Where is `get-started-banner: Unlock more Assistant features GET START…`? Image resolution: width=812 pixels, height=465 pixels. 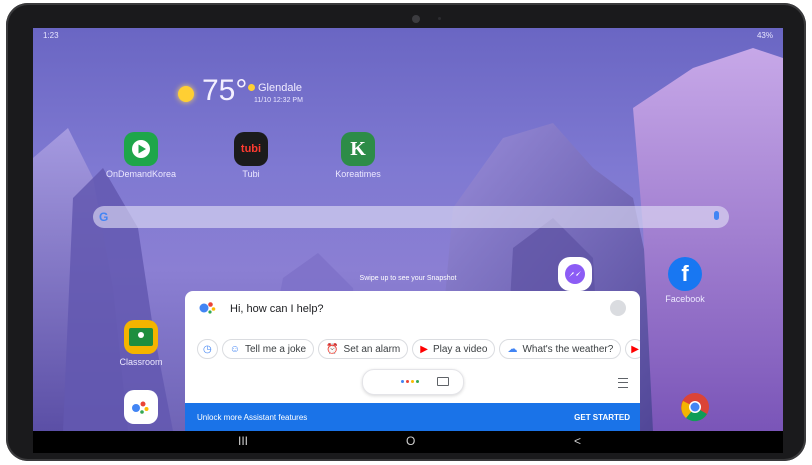
get-started-banner: Unlock more Assistant features GET START… is located at coordinates (412, 417).